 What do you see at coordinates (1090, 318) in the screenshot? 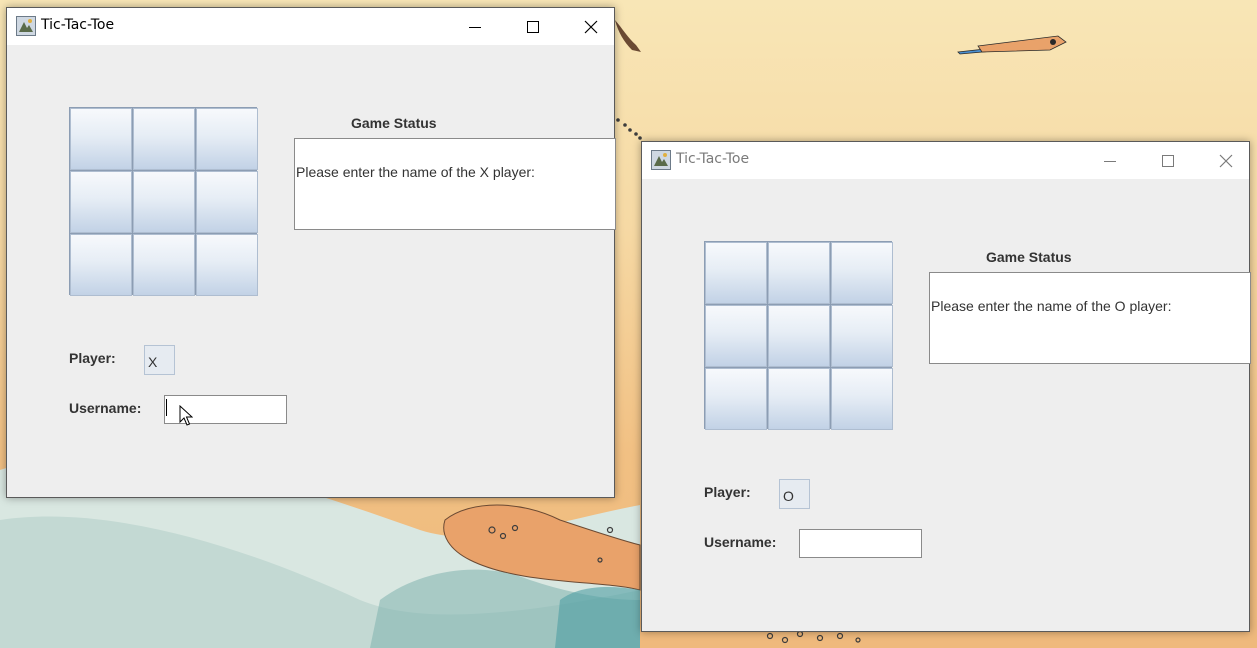
I see `game-status-box: Please enter the name of the O player:` at bounding box center [1090, 318].